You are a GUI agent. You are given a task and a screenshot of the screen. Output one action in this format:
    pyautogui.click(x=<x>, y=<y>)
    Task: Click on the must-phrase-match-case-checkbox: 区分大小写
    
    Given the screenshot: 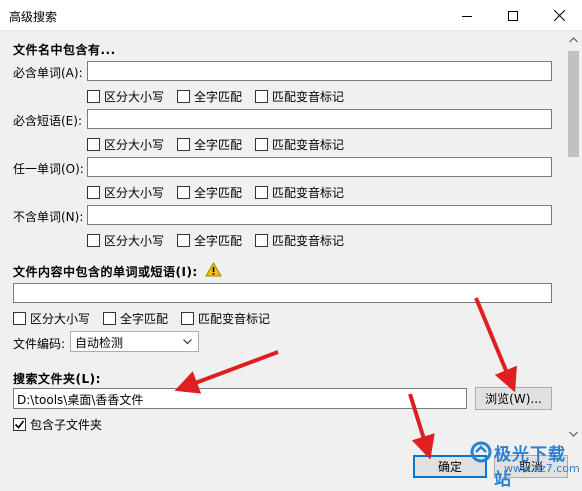 What is the action you would take?
    pyautogui.click(x=125, y=144)
    